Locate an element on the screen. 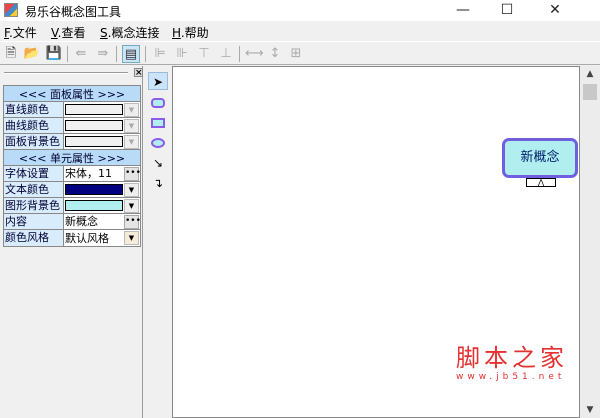 The height and width of the screenshot is (418, 600). menu-view-label: .查看 is located at coordinates (71, 33).